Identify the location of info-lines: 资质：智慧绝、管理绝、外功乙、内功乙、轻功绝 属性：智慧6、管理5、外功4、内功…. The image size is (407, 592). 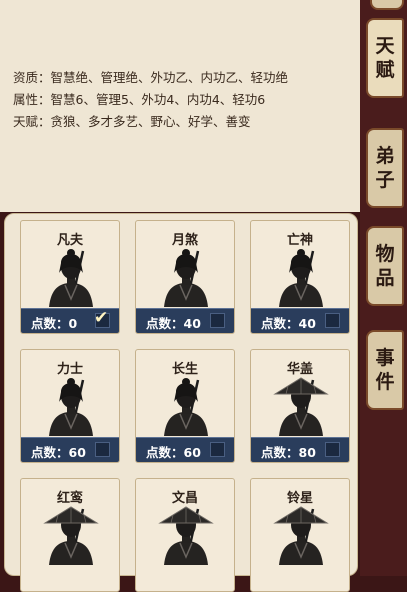
(150, 100).